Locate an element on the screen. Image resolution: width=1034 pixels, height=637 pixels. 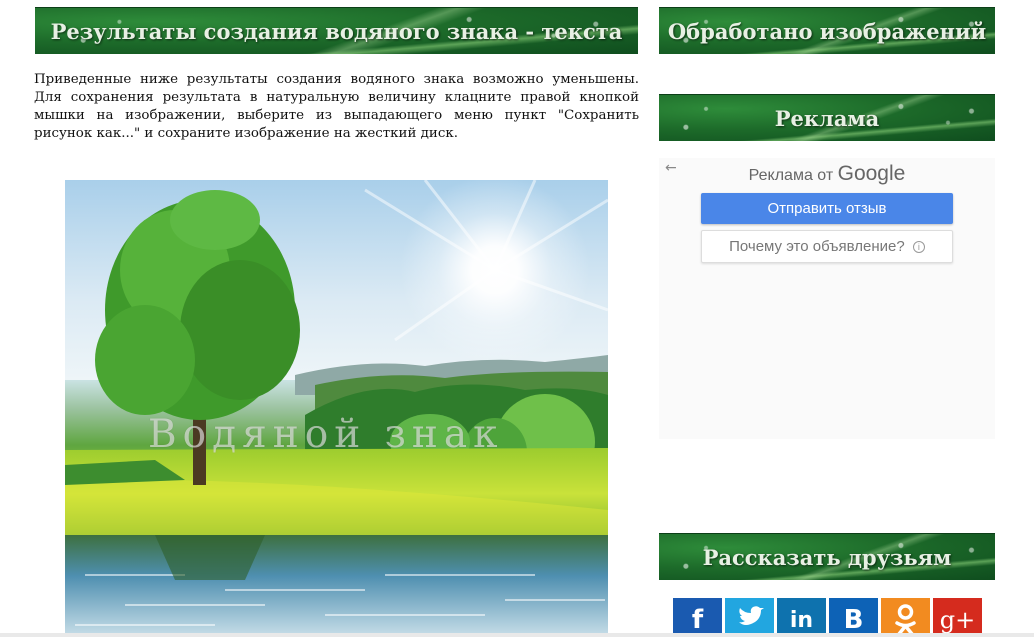
linkedin-icon: in is located at coordinates (801, 620).